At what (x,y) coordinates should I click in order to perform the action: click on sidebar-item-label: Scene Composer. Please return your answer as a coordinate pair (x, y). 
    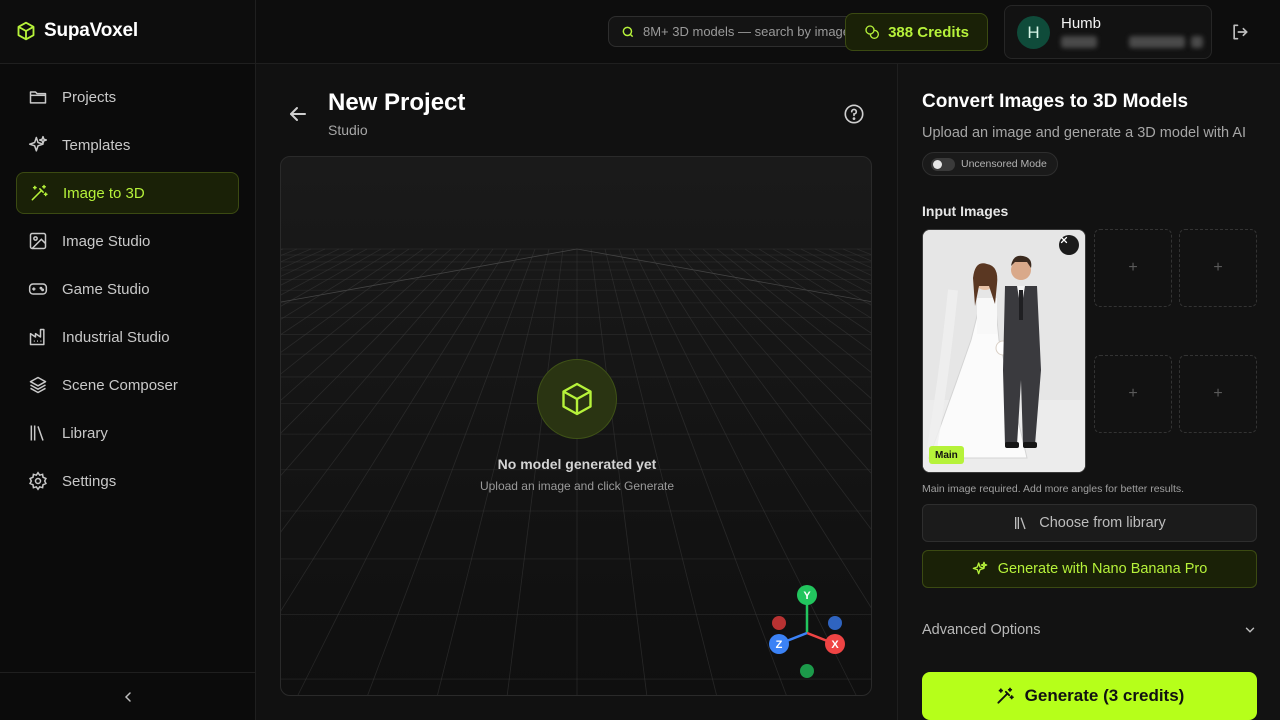
    Looking at the image, I should click on (120, 385).